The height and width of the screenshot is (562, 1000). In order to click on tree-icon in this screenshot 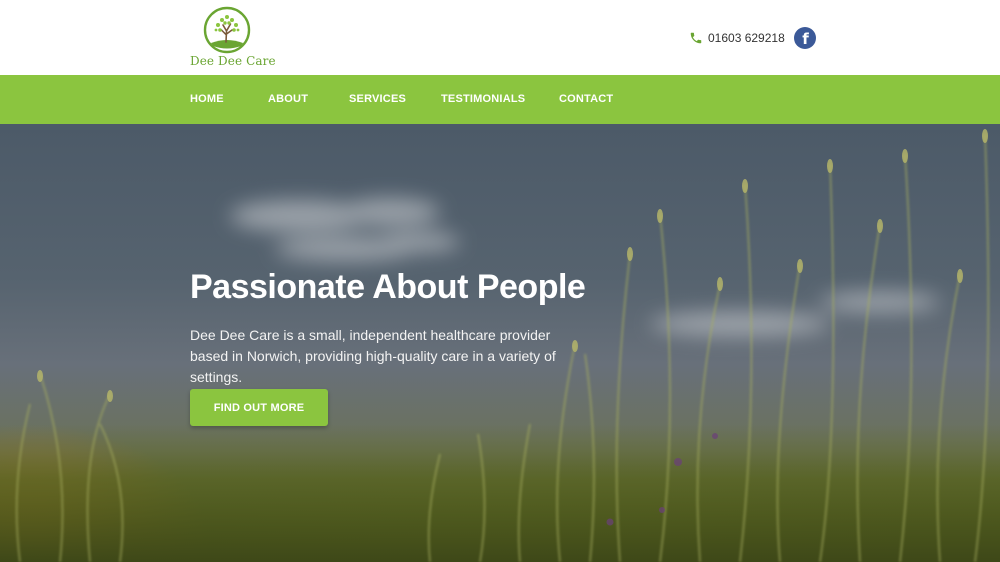, I will do `click(227, 30)`.